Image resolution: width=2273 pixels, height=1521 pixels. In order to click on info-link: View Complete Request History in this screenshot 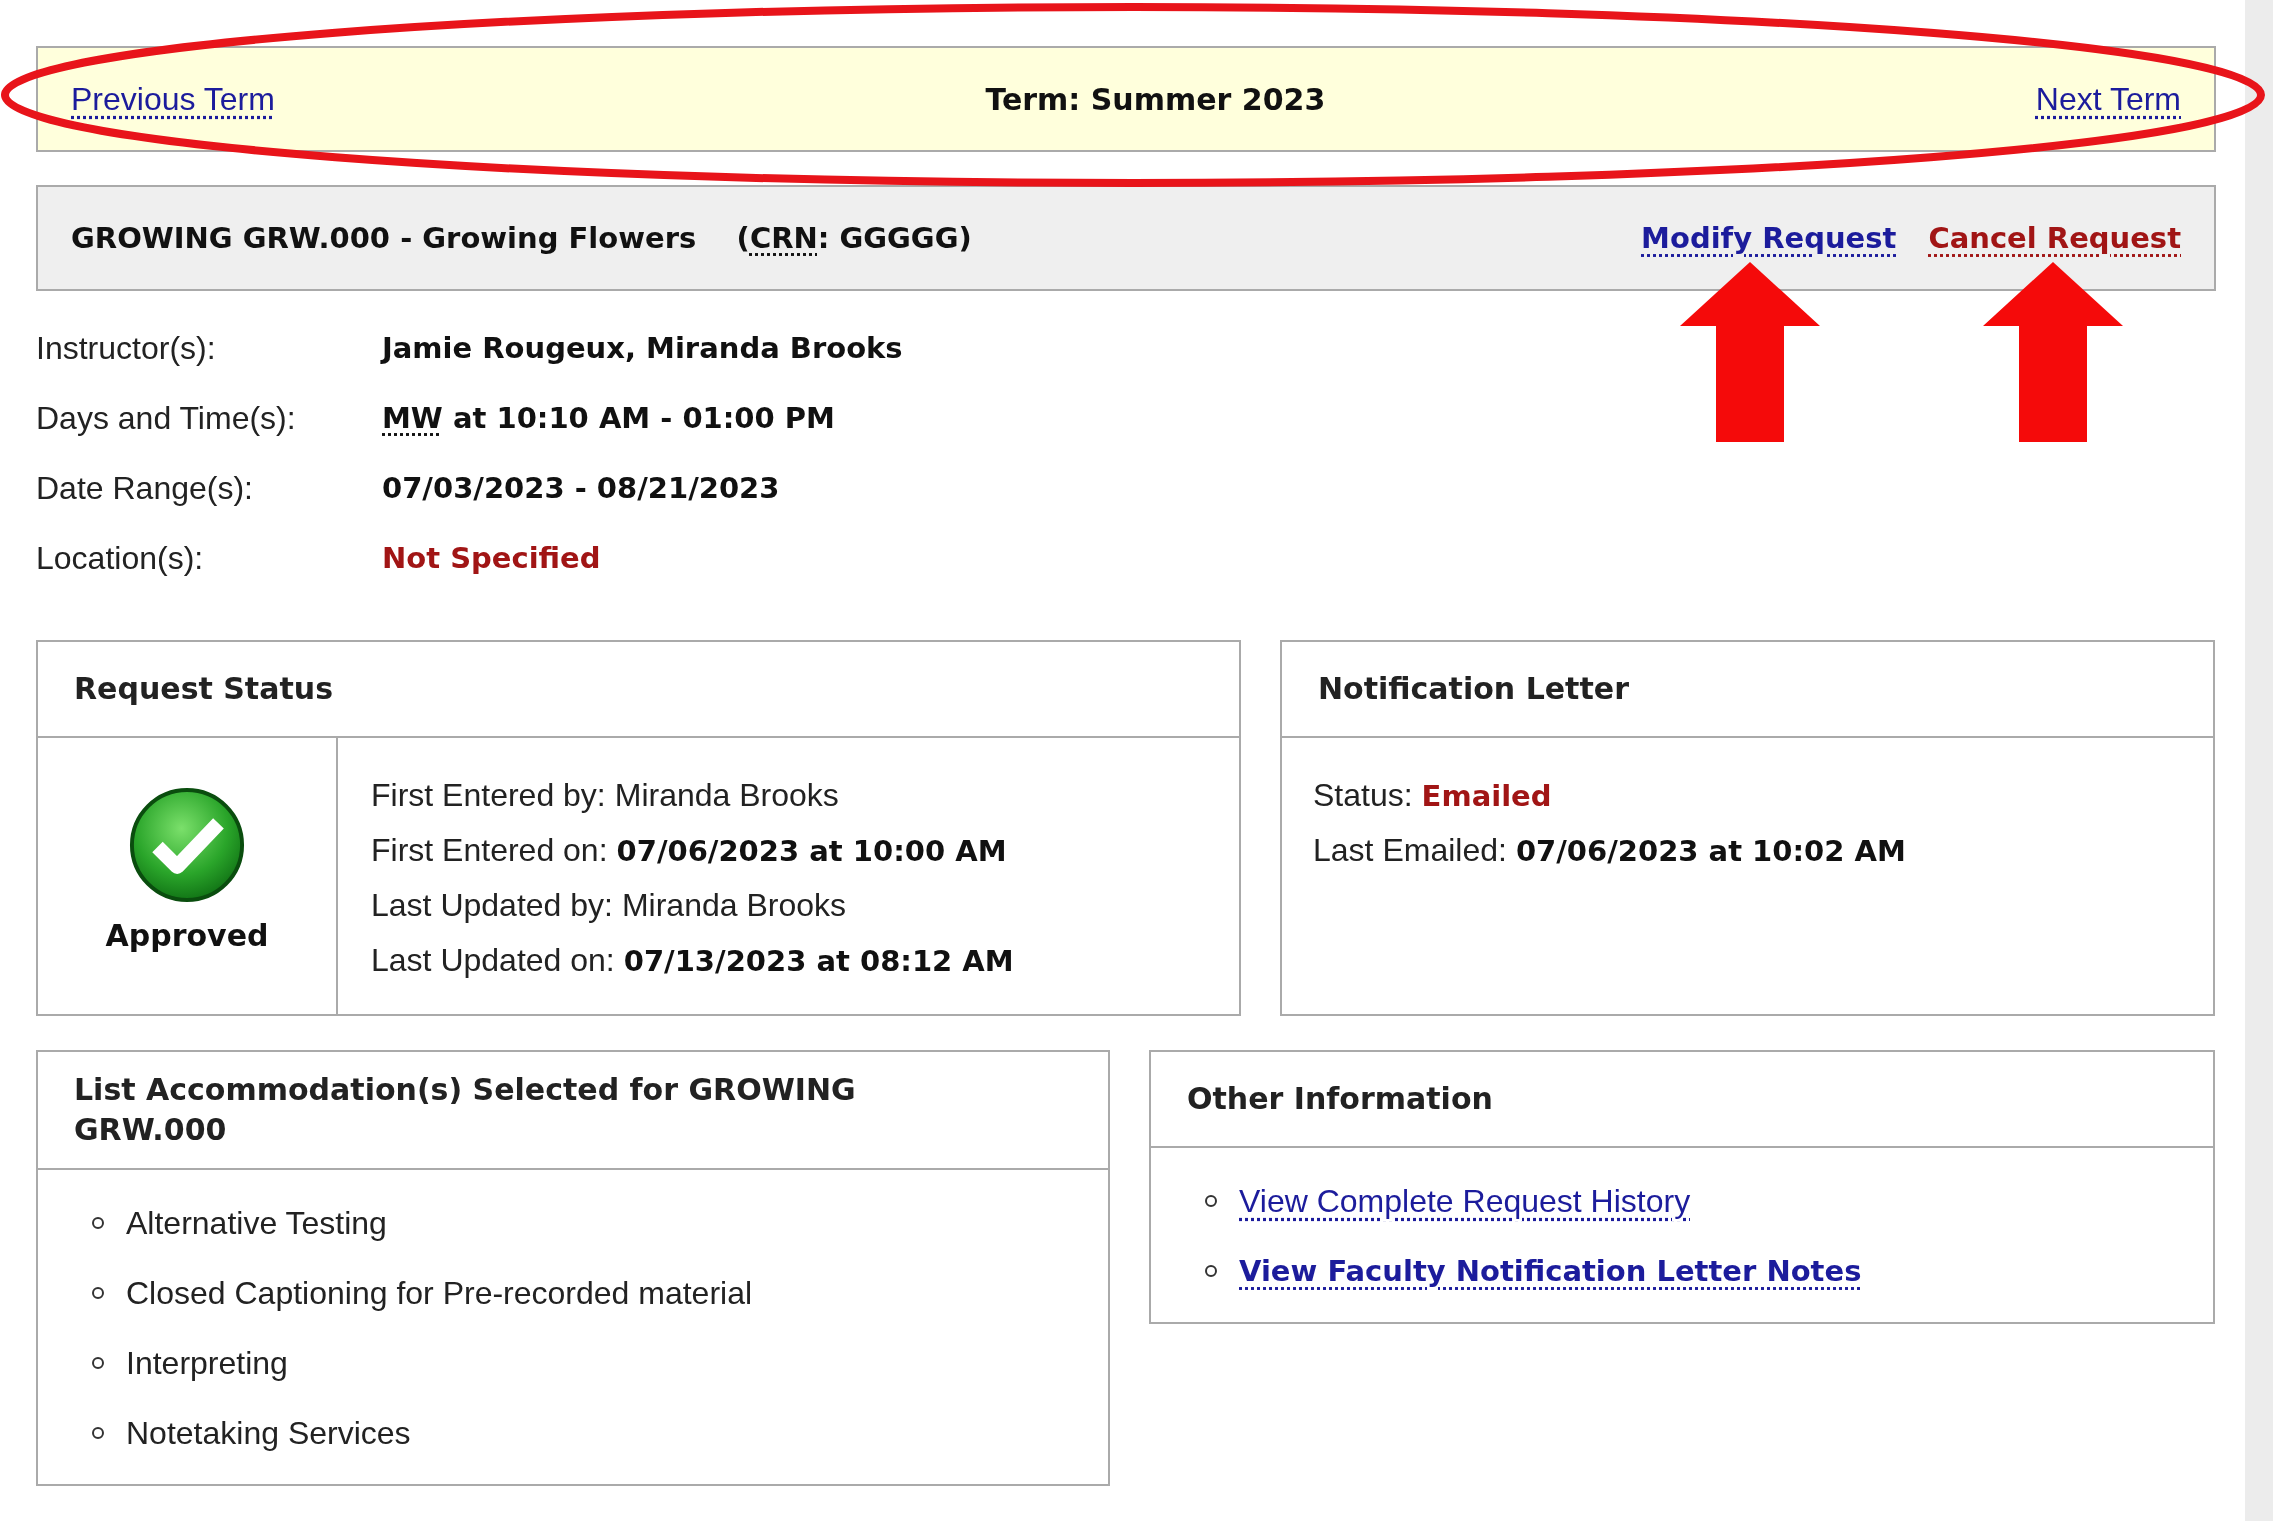, I will do `click(1465, 1201)`.